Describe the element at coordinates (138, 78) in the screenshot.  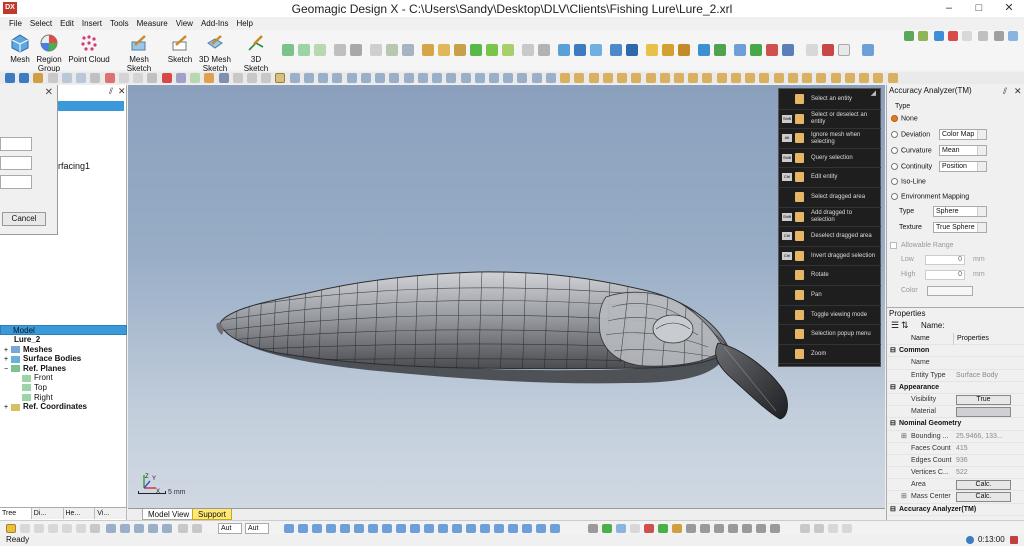
I see `edge-filter-icon` at that location.